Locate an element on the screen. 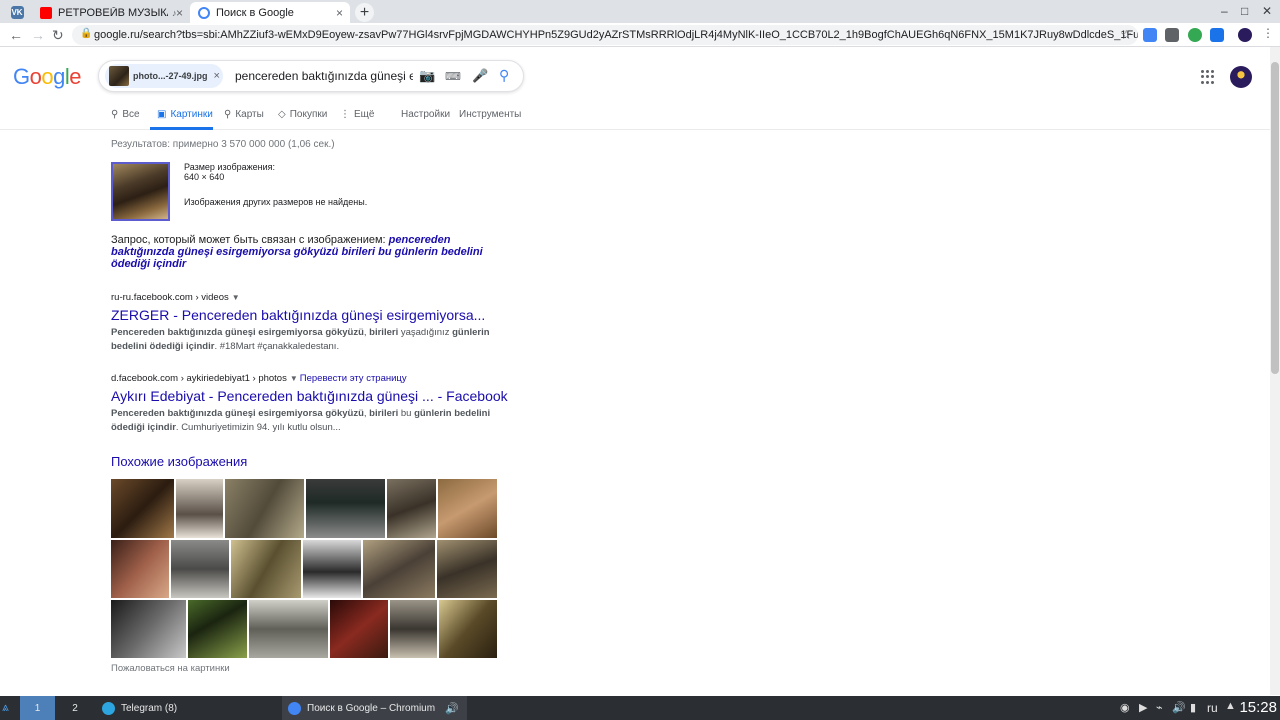 The width and height of the screenshot is (1280, 720). menu-kebab-icon: ⋮ is located at coordinates (1269, 33).